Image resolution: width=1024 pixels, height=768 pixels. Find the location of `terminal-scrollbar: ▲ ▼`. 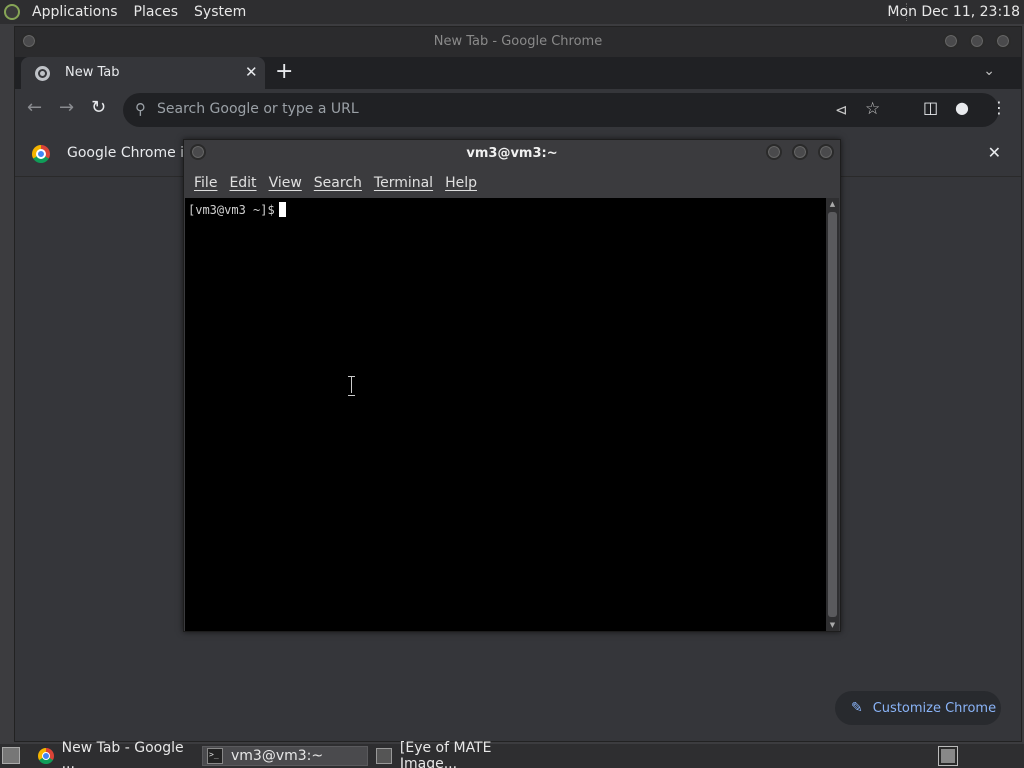

terminal-scrollbar: ▲ ▼ is located at coordinates (832, 414).